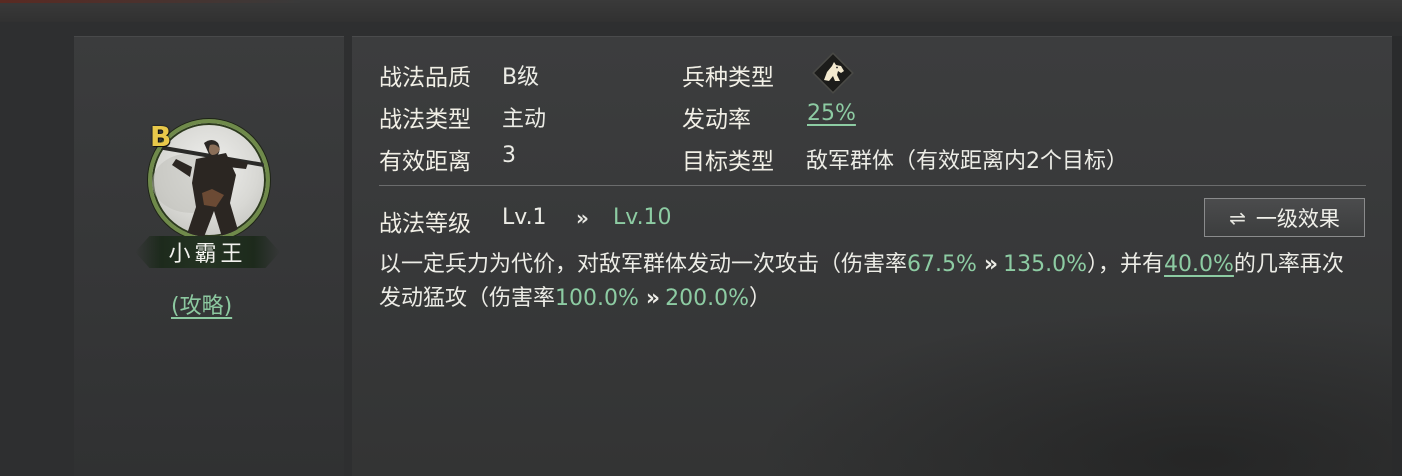 This screenshot has width=1402, height=476. I want to click on range-label: 有效距离, so click(425, 162).